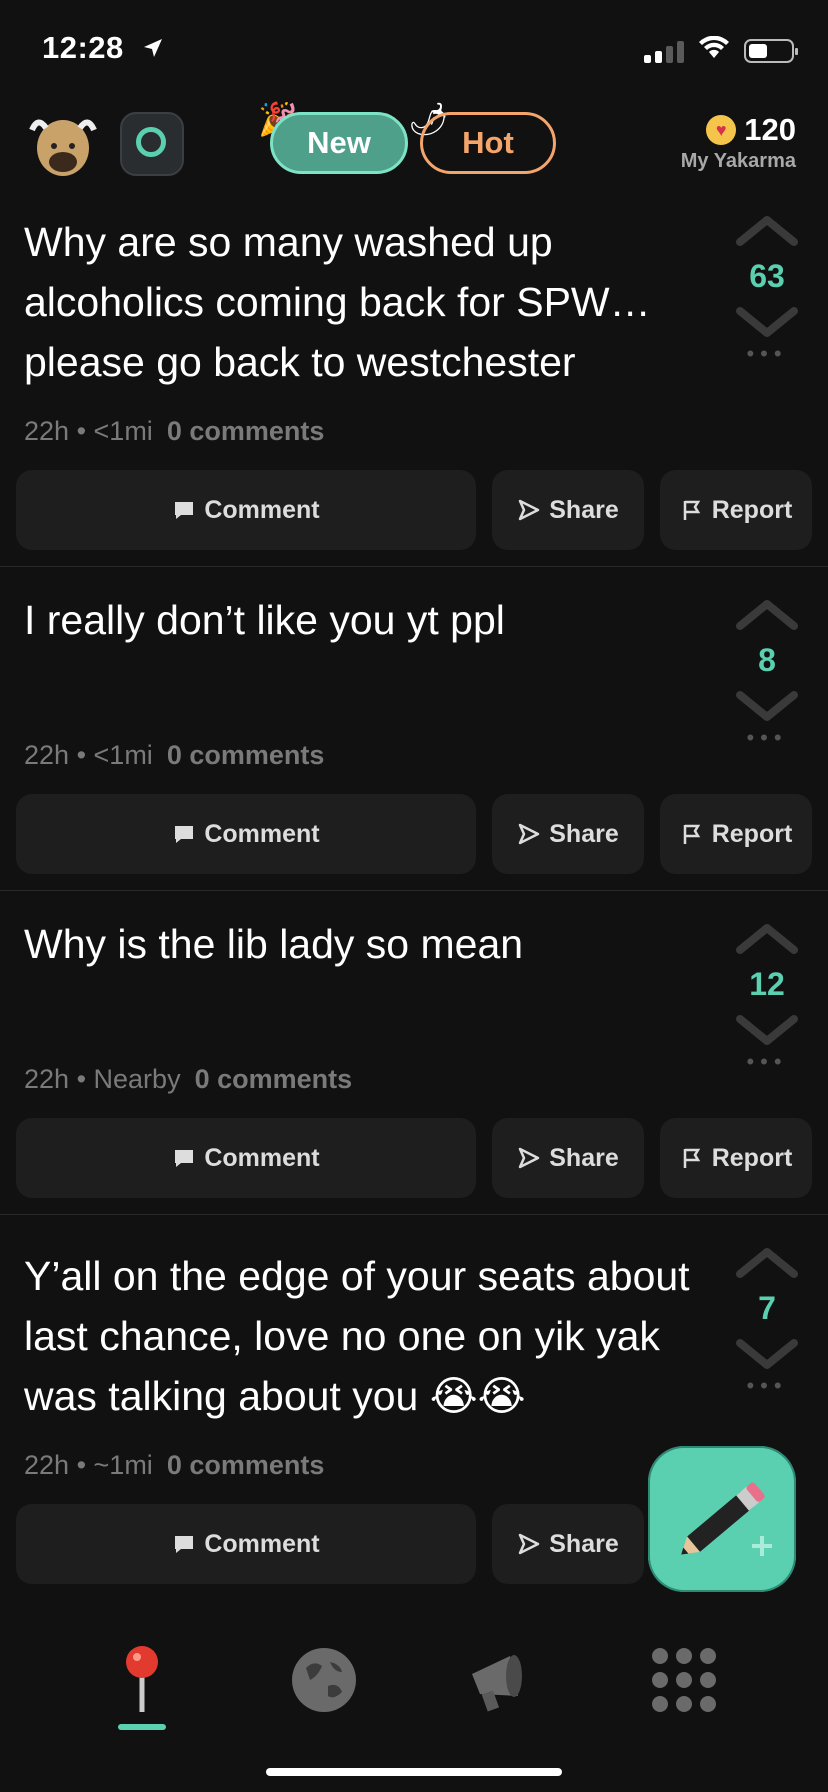 This screenshot has height=1792, width=828. I want to click on post-meta: 22h • ~1mi 0 comments, so click(174, 1465).